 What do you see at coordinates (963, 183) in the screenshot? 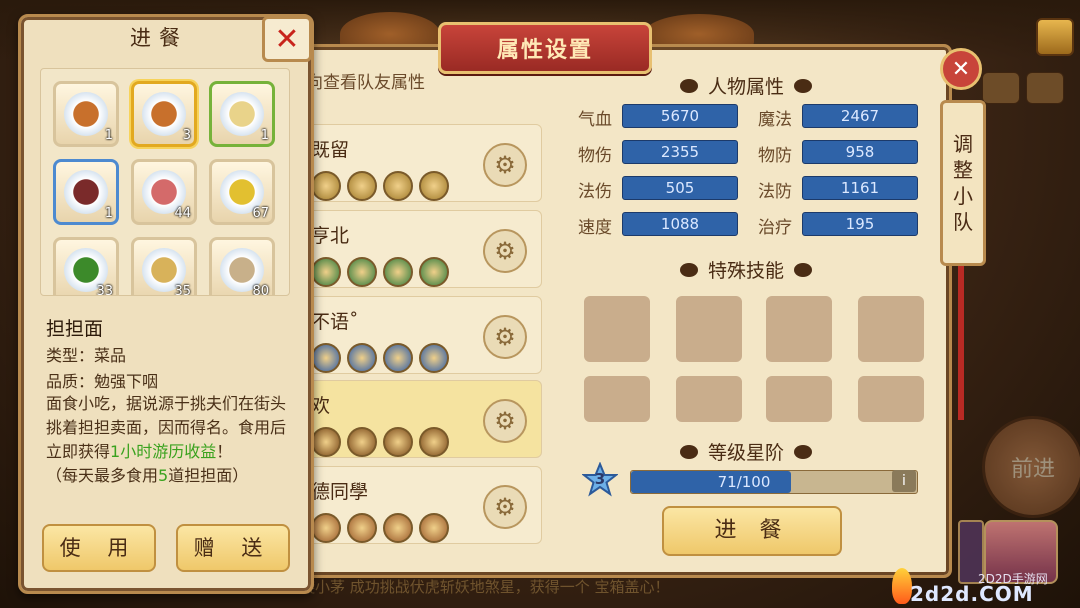
I see `adjust-team-tab: 调 整 小 队` at bounding box center [963, 183].